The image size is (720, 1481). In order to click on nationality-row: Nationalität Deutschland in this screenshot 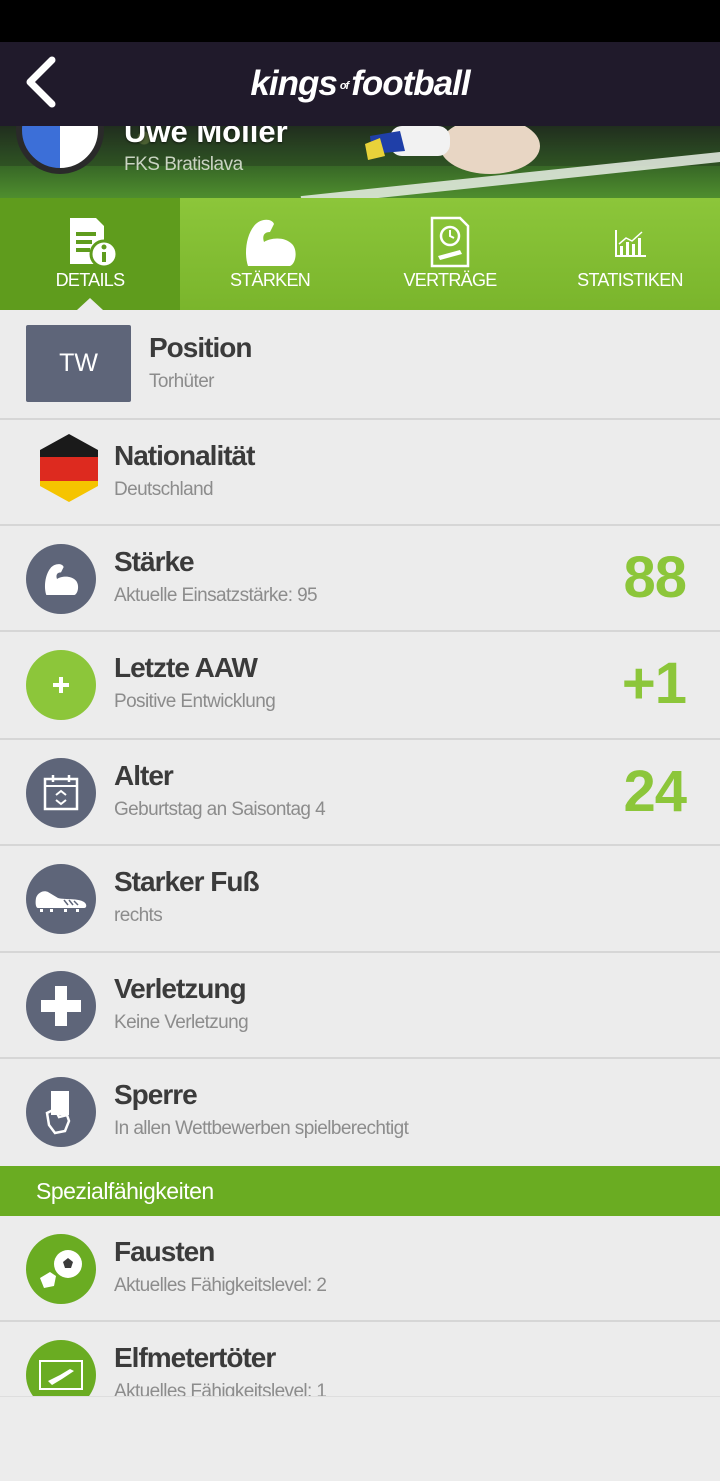, I will do `click(360, 473)`.